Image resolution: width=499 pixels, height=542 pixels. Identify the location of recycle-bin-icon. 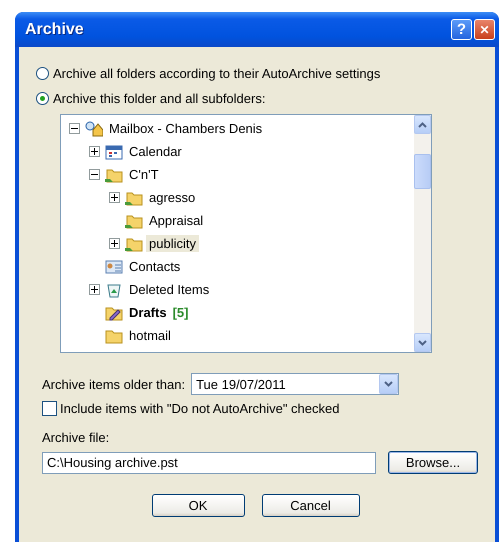
(114, 290).